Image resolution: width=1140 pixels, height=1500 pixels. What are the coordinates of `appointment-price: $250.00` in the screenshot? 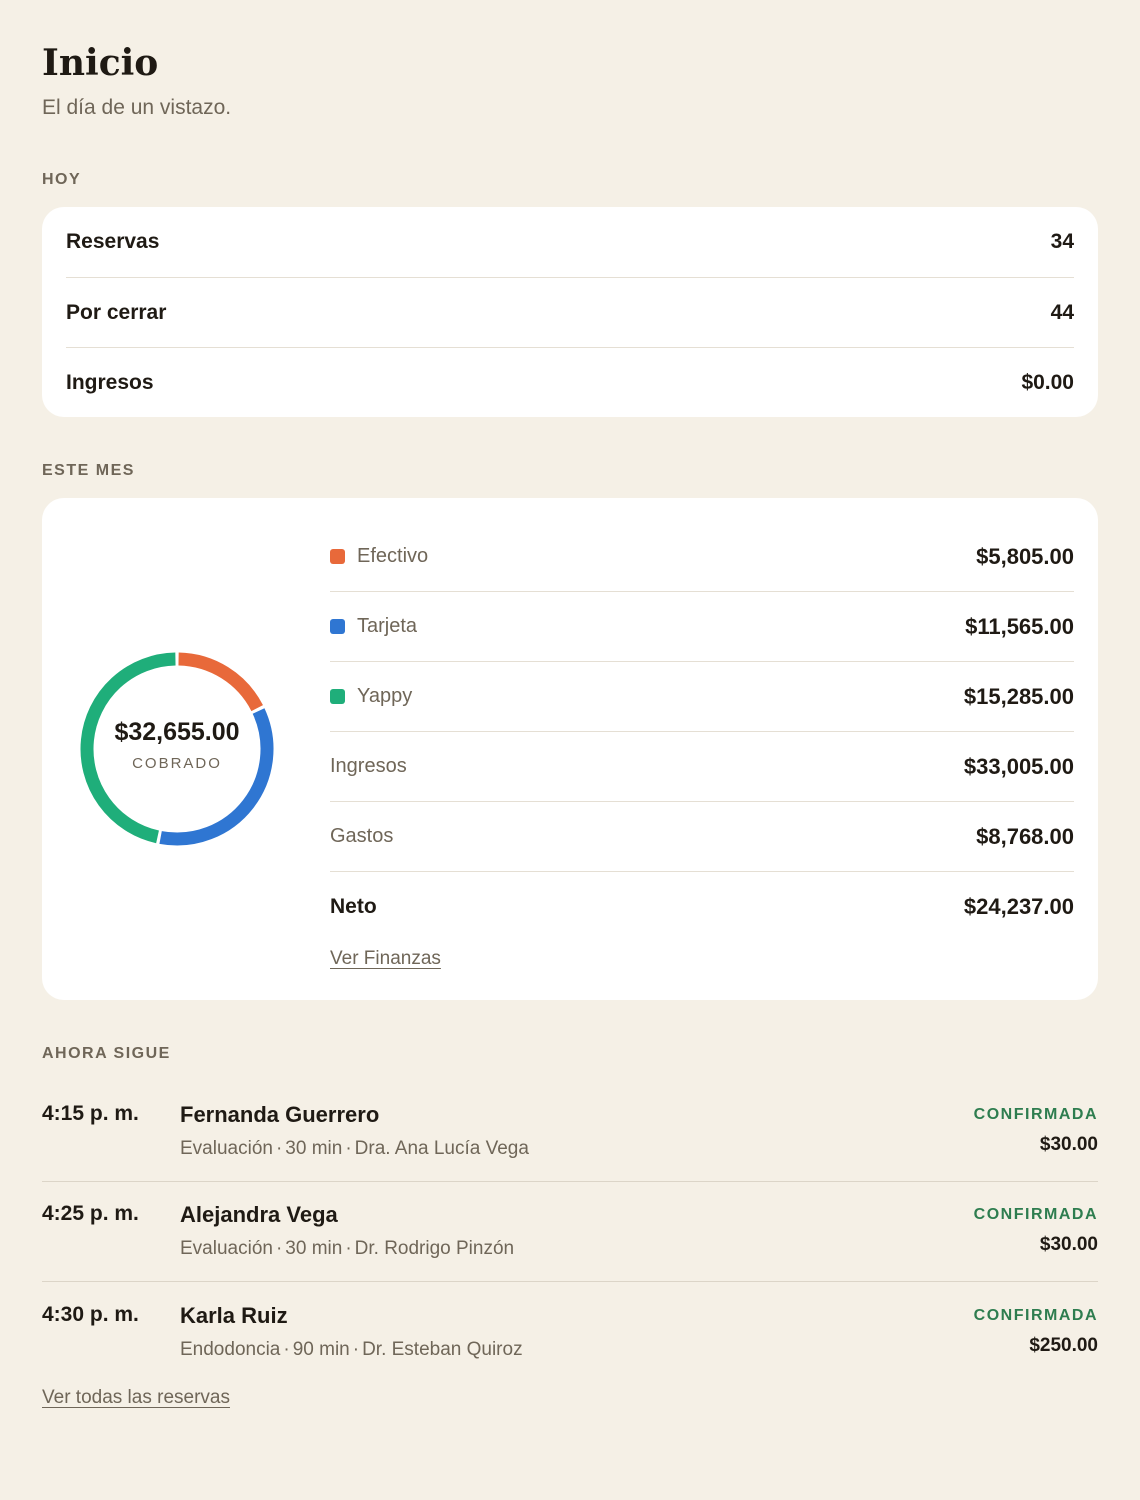 It's located at (1063, 1345).